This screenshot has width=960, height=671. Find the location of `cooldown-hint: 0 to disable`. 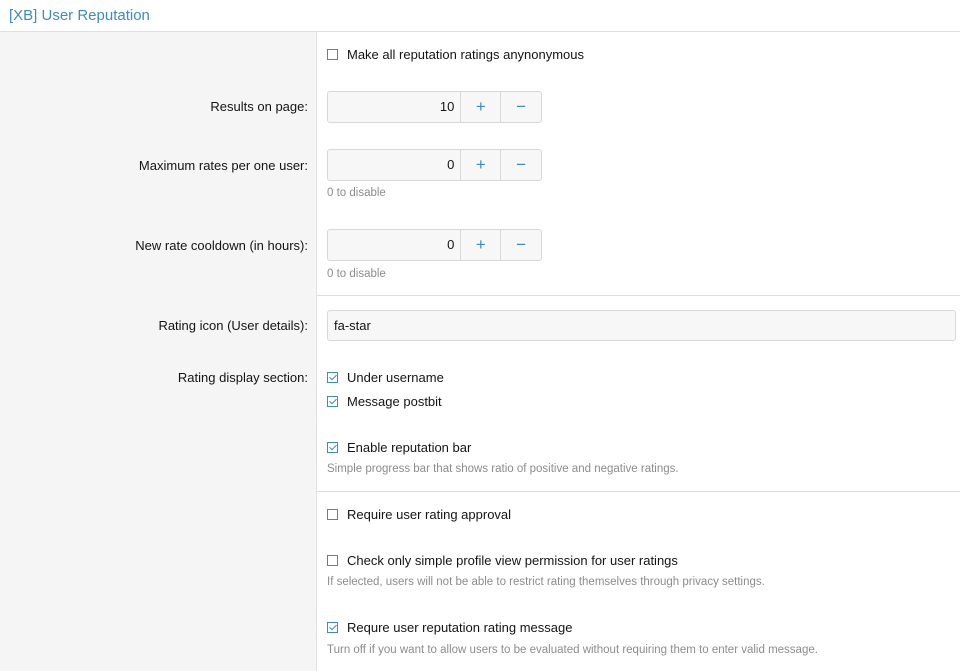

cooldown-hint: 0 to disable is located at coordinates (356, 274).